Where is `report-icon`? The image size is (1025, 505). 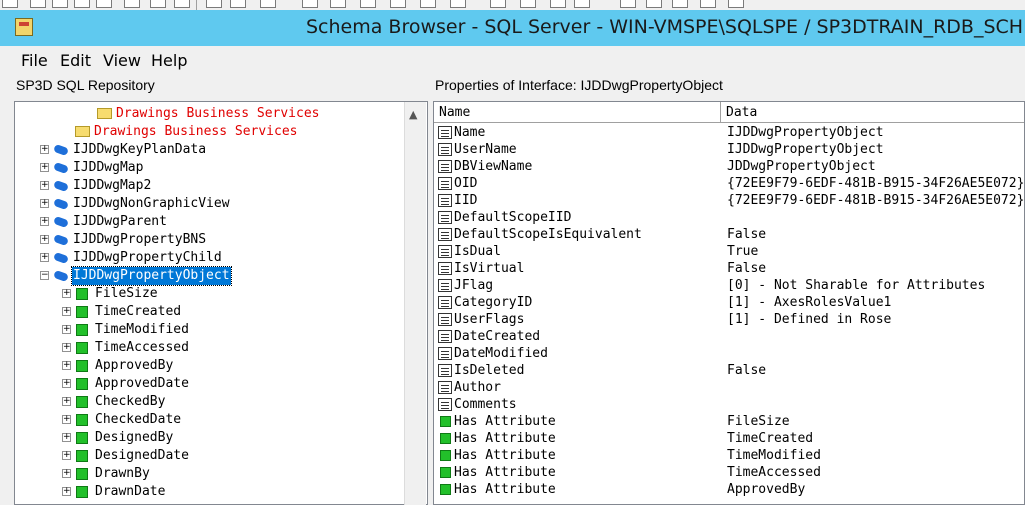 report-icon is located at coordinates (428, 4).